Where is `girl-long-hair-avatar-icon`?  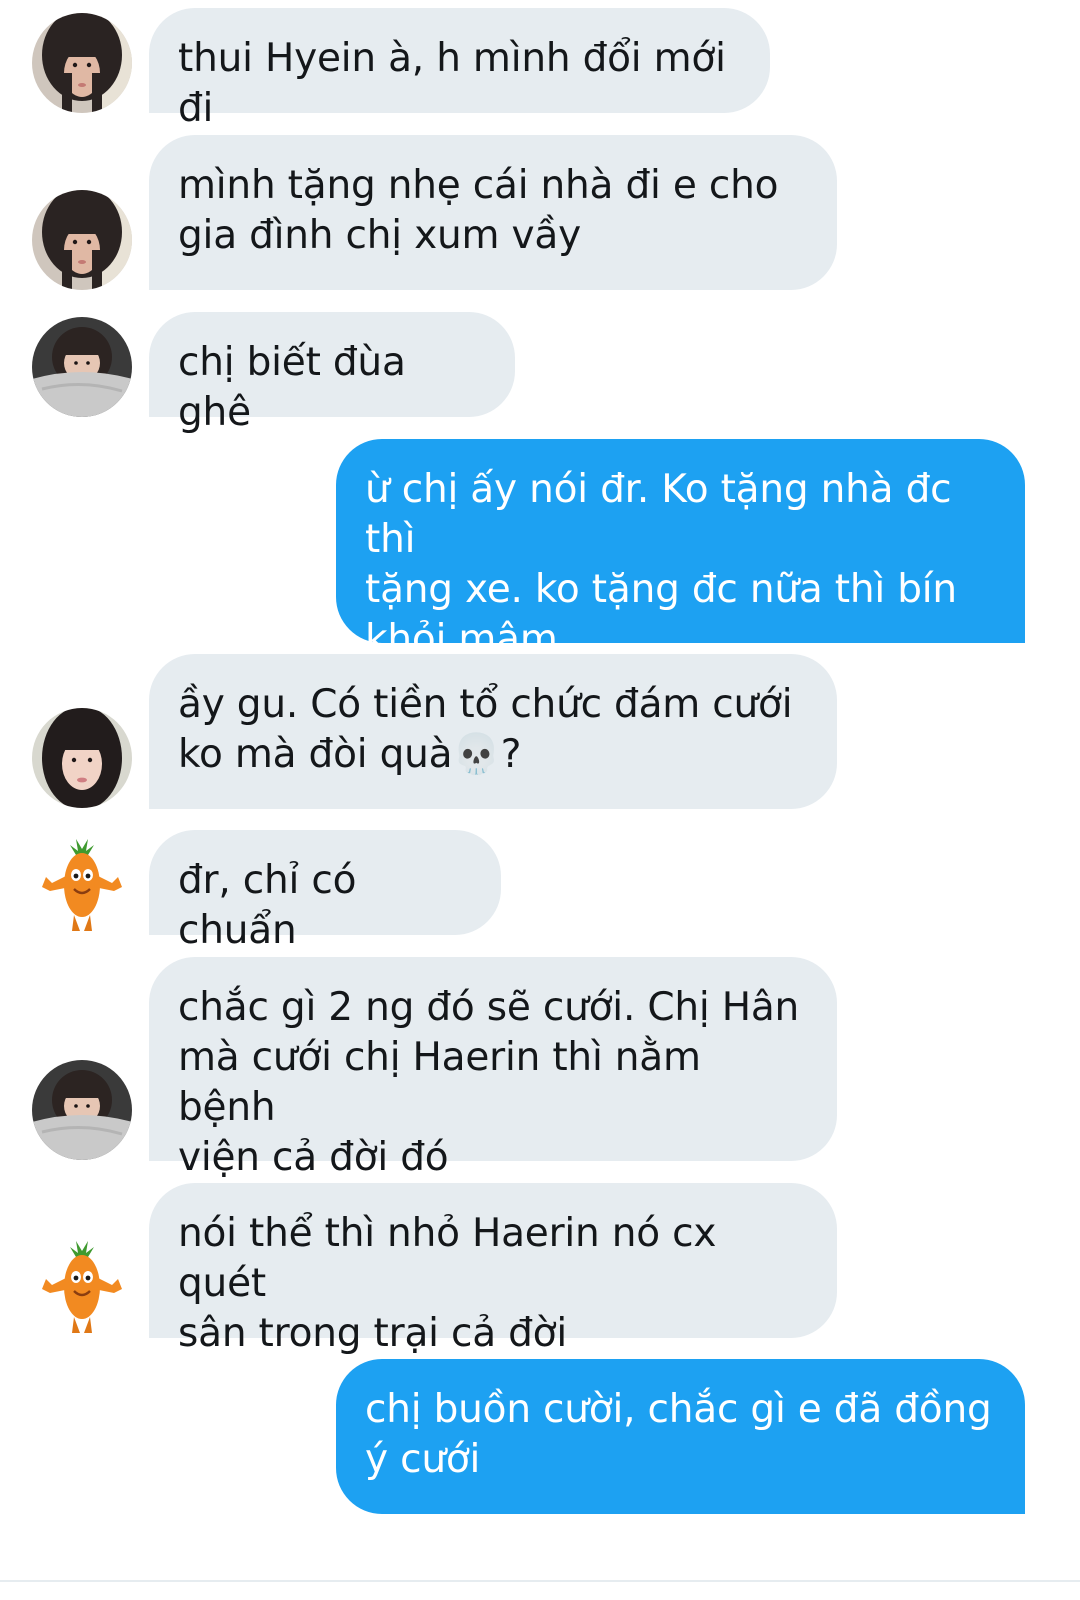 girl-long-hair-avatar-icon is located at coordinates (82, 758).